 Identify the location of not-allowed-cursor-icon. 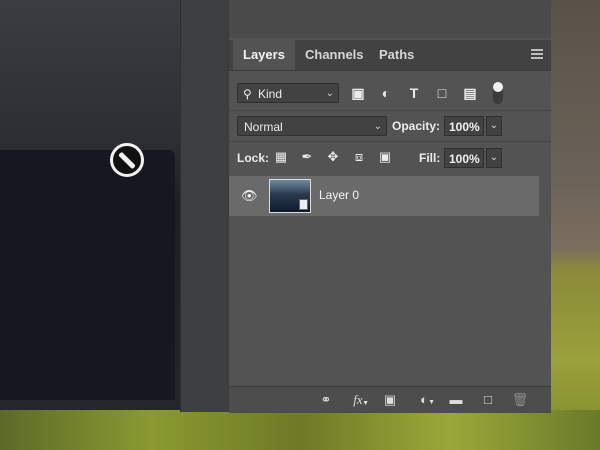
(127, 160).